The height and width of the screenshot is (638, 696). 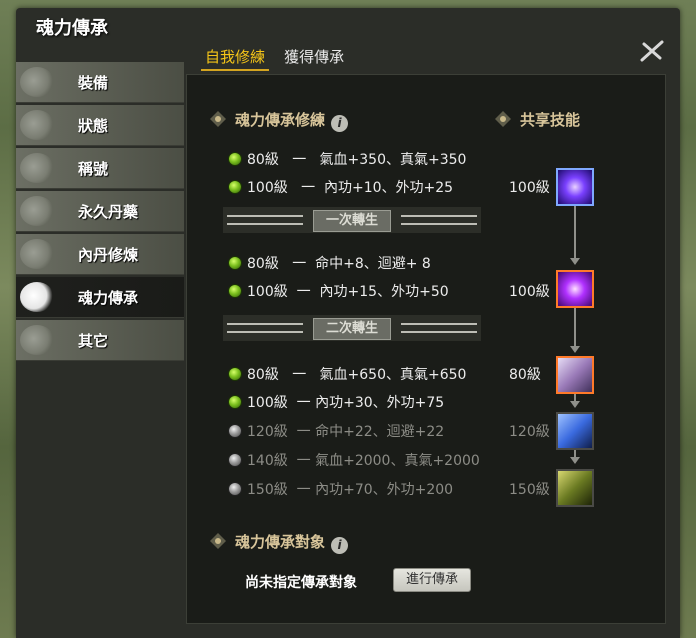 I want to click on row-level: 120級, so click(x=267, y=432).